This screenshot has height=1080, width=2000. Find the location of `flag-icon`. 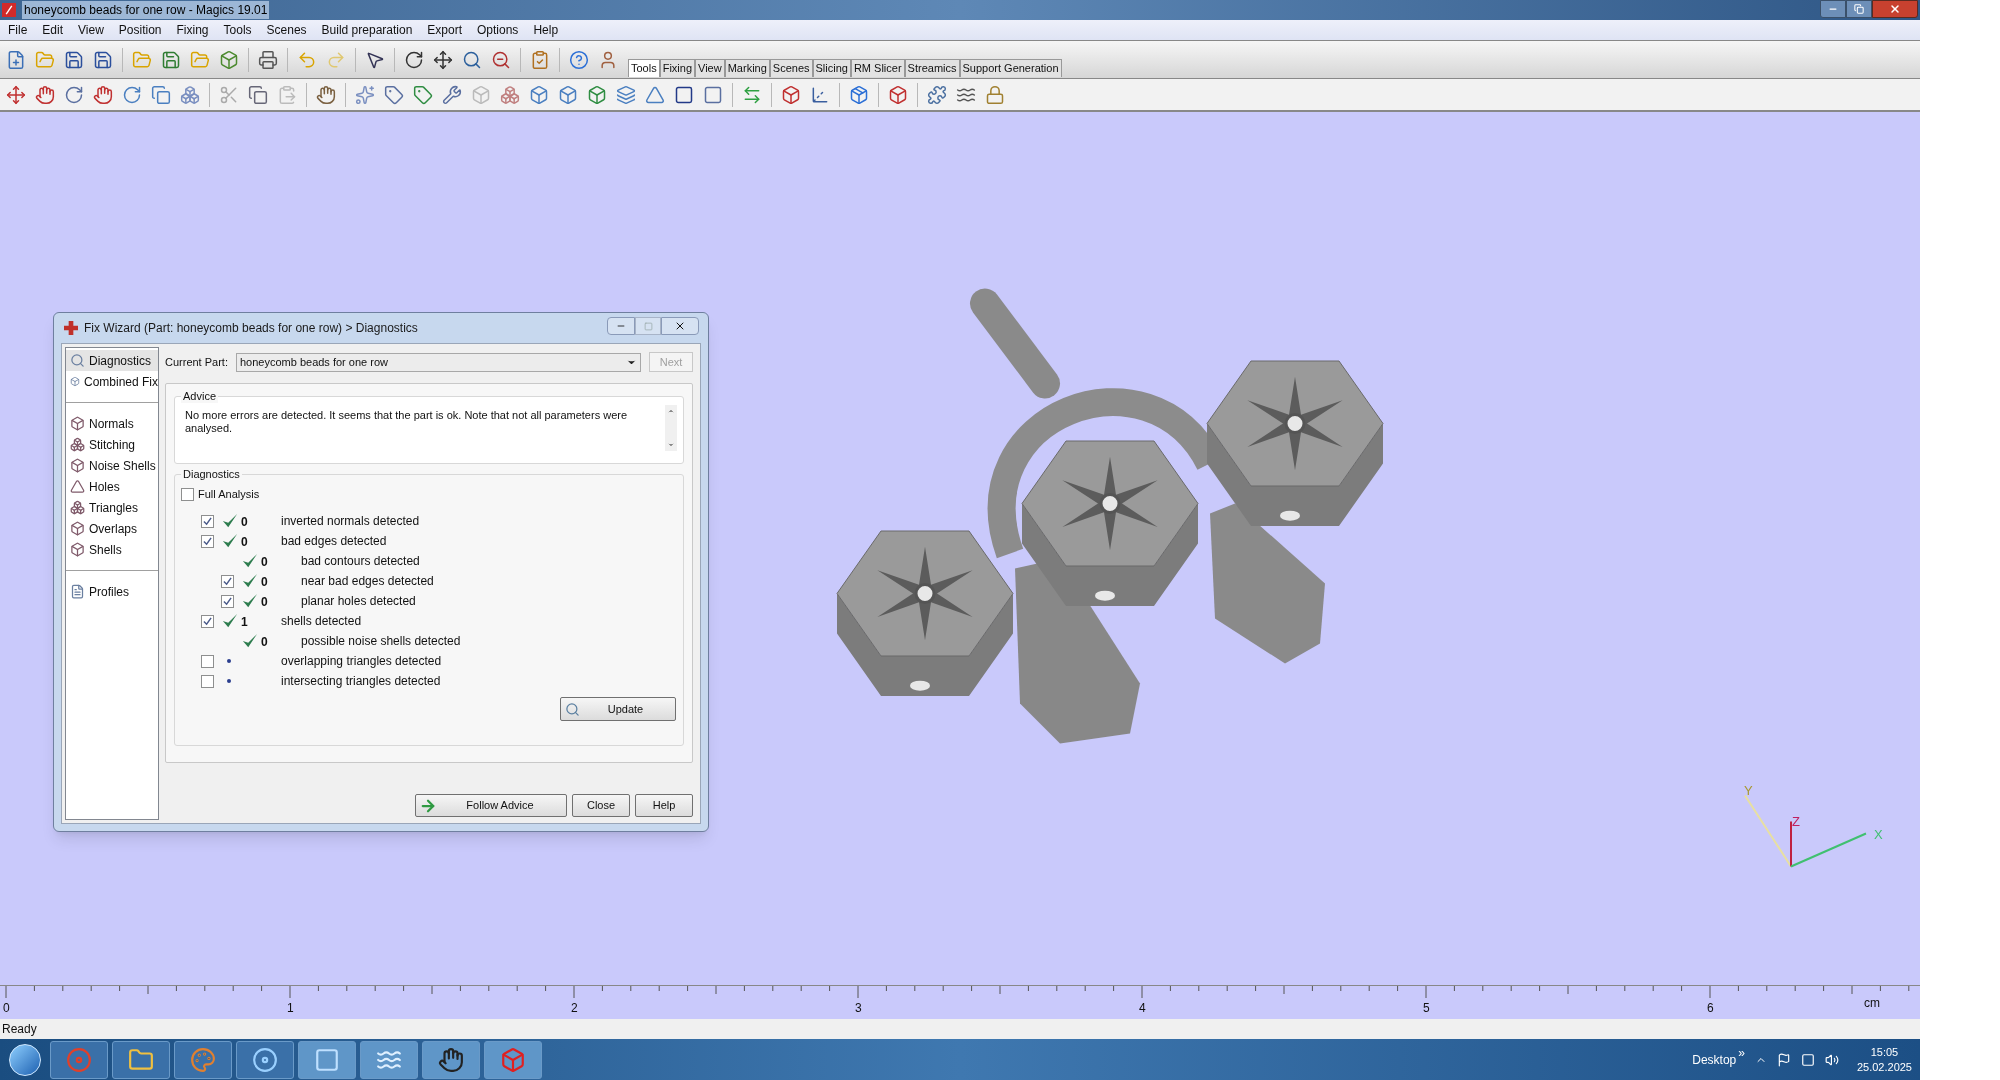

flag-icon is located at coordinates (1783, 1059).